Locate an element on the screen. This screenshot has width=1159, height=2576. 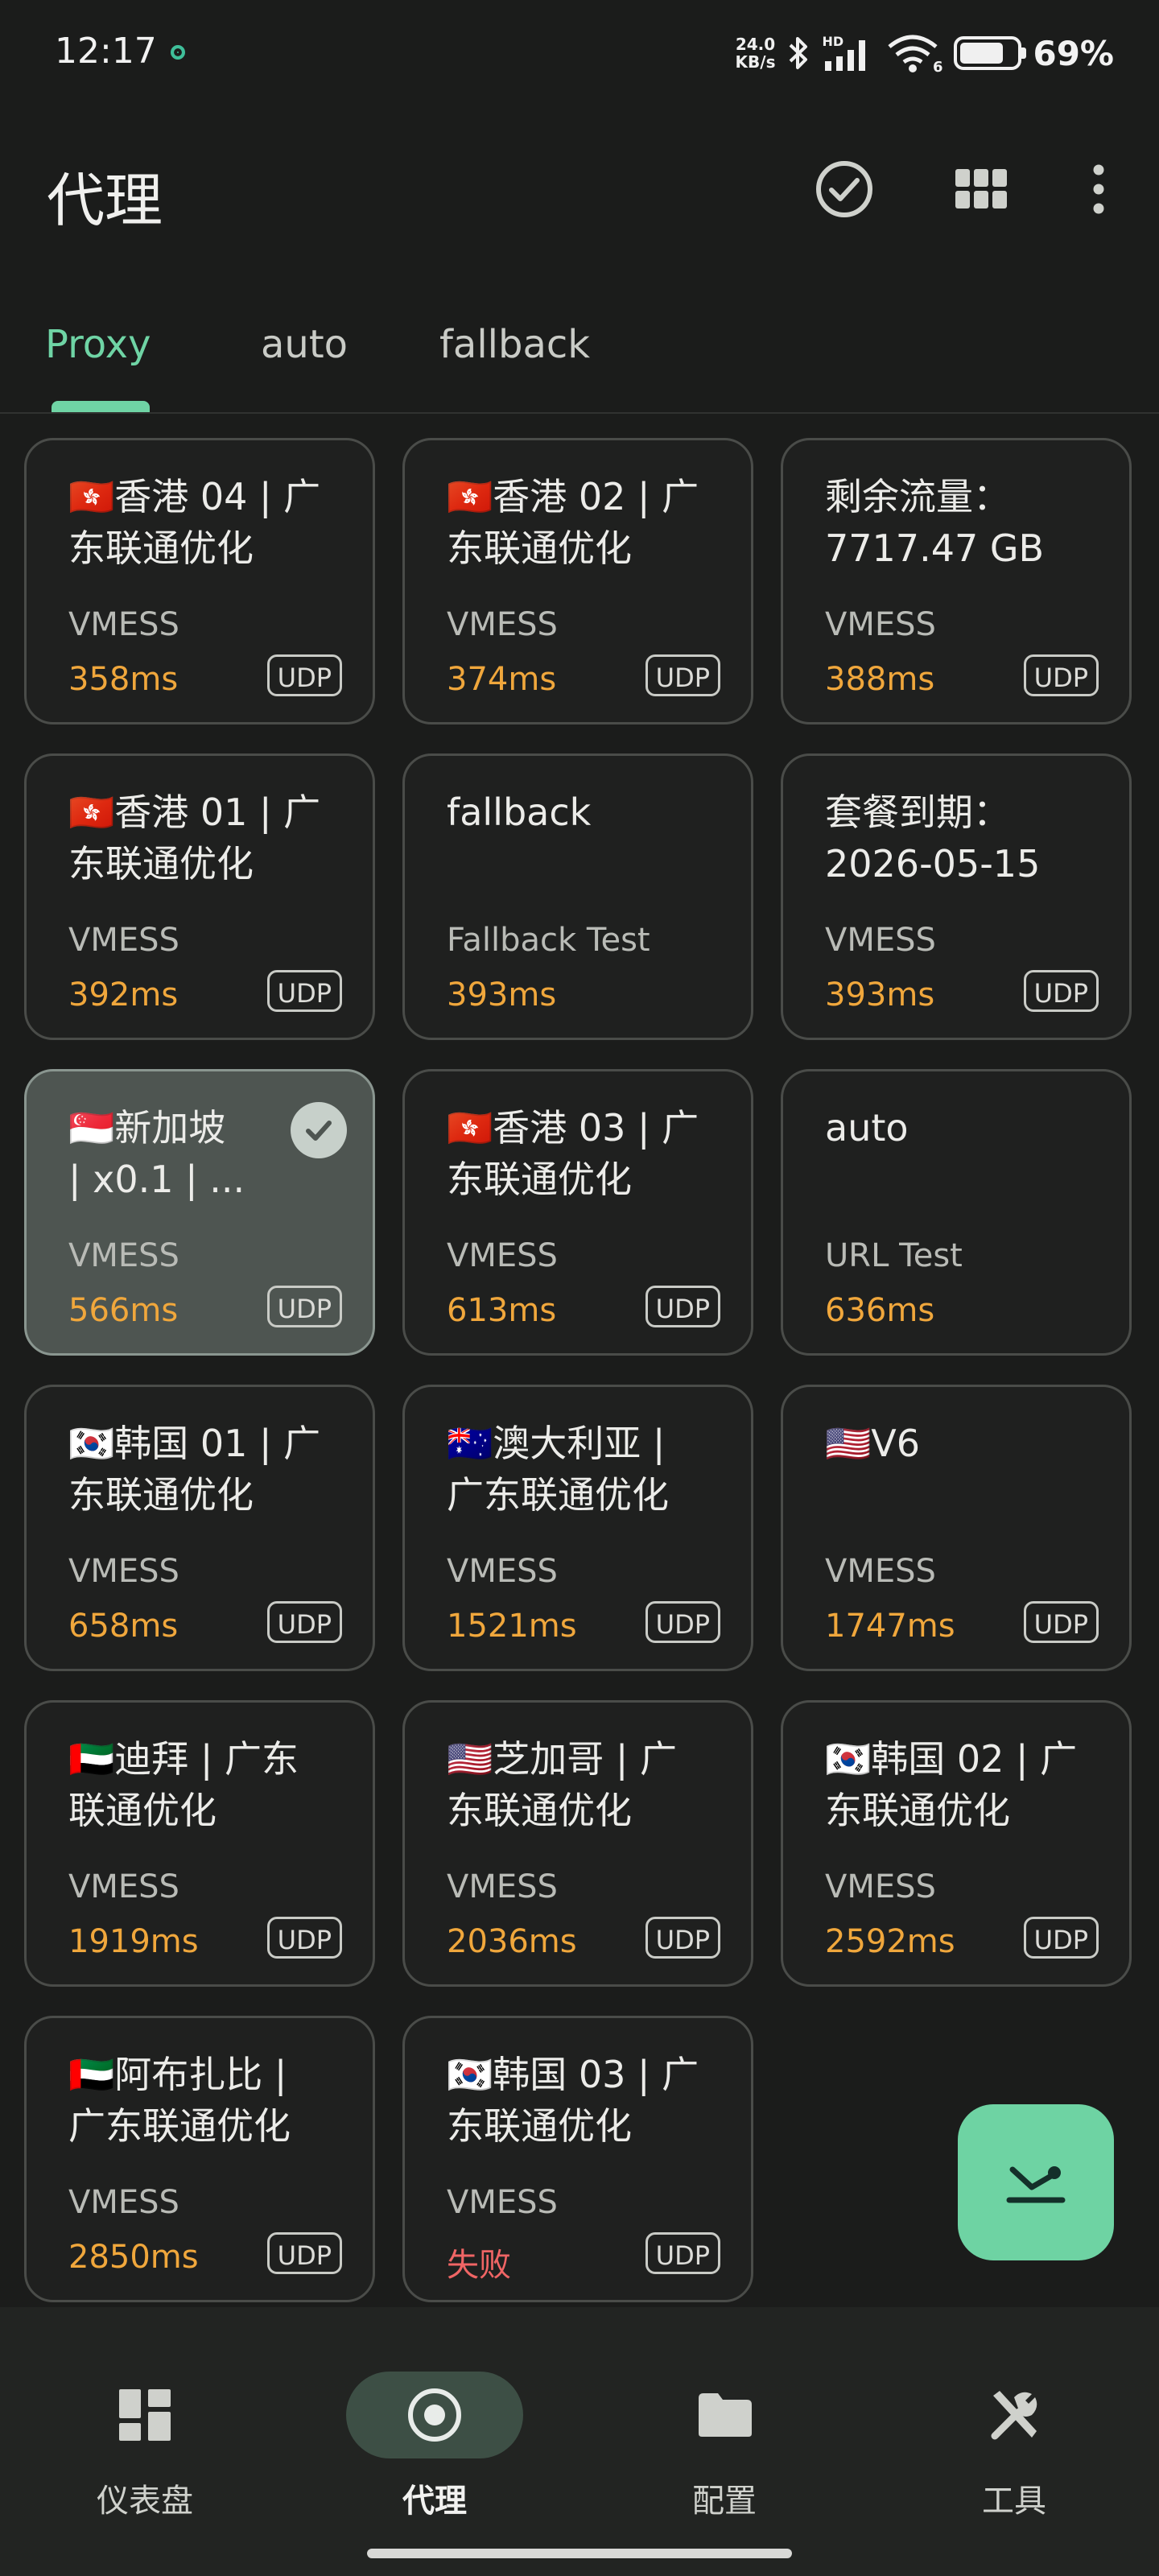
proxy-name: 🇰🇷韩国 03 | 广 东联通优化 is located at coordinates (573, 2100).